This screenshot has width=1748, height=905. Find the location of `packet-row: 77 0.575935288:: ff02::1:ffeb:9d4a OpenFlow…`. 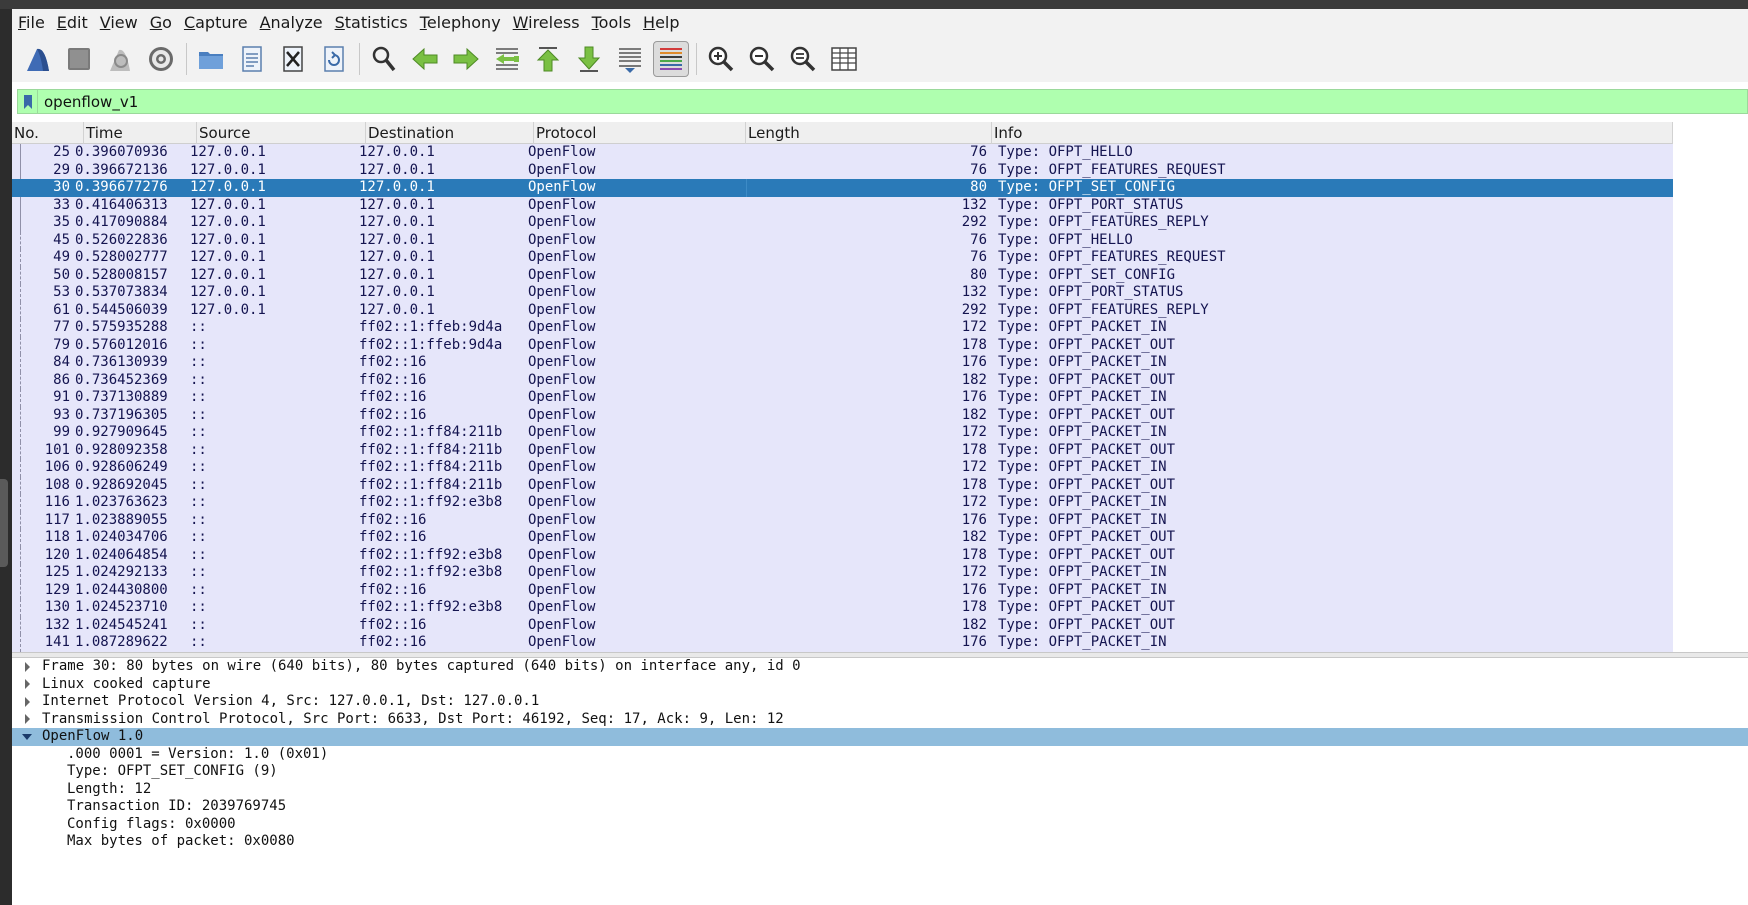

packet-row: 77 0.575935288:: ff02::1:ffeb:9d4a OpenFlow… is located at coordinates (842, 328).